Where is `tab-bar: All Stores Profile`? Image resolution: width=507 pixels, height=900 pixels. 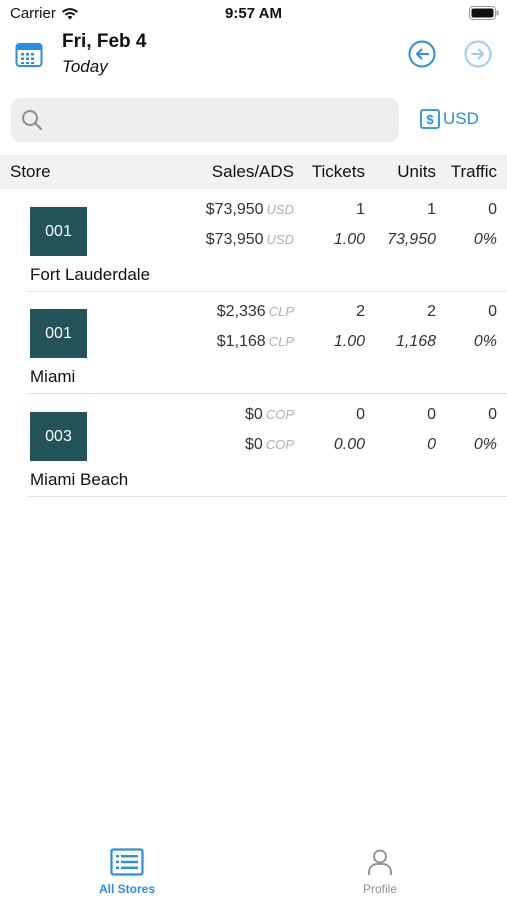
tab-bar: All Stores Profile is located at coordinates (253, 870).